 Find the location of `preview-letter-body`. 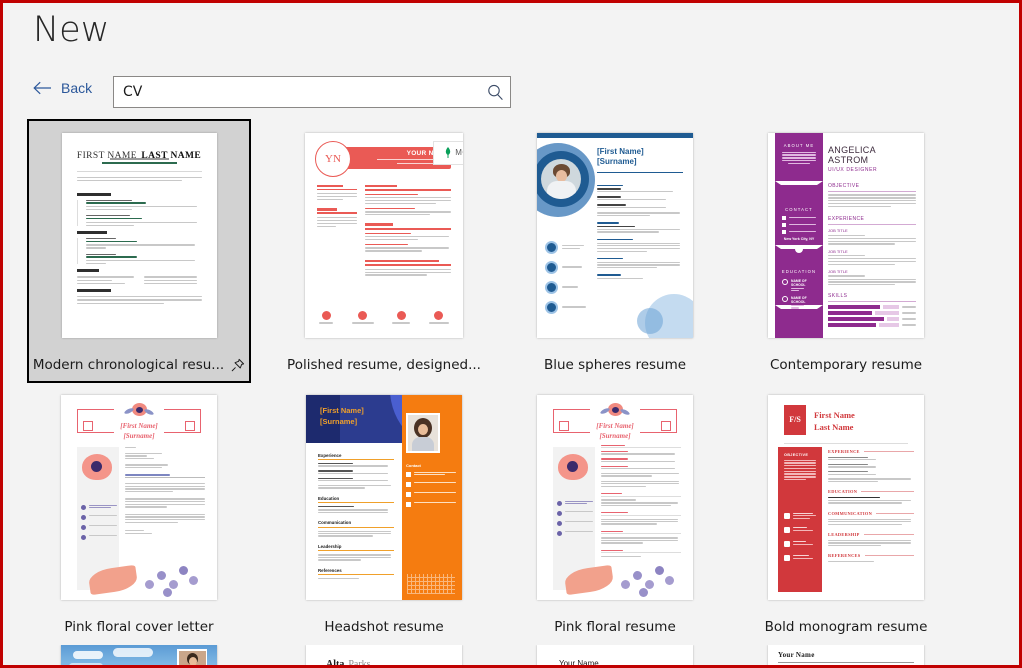

preview-letter-body is located at coordinates (165, 490).